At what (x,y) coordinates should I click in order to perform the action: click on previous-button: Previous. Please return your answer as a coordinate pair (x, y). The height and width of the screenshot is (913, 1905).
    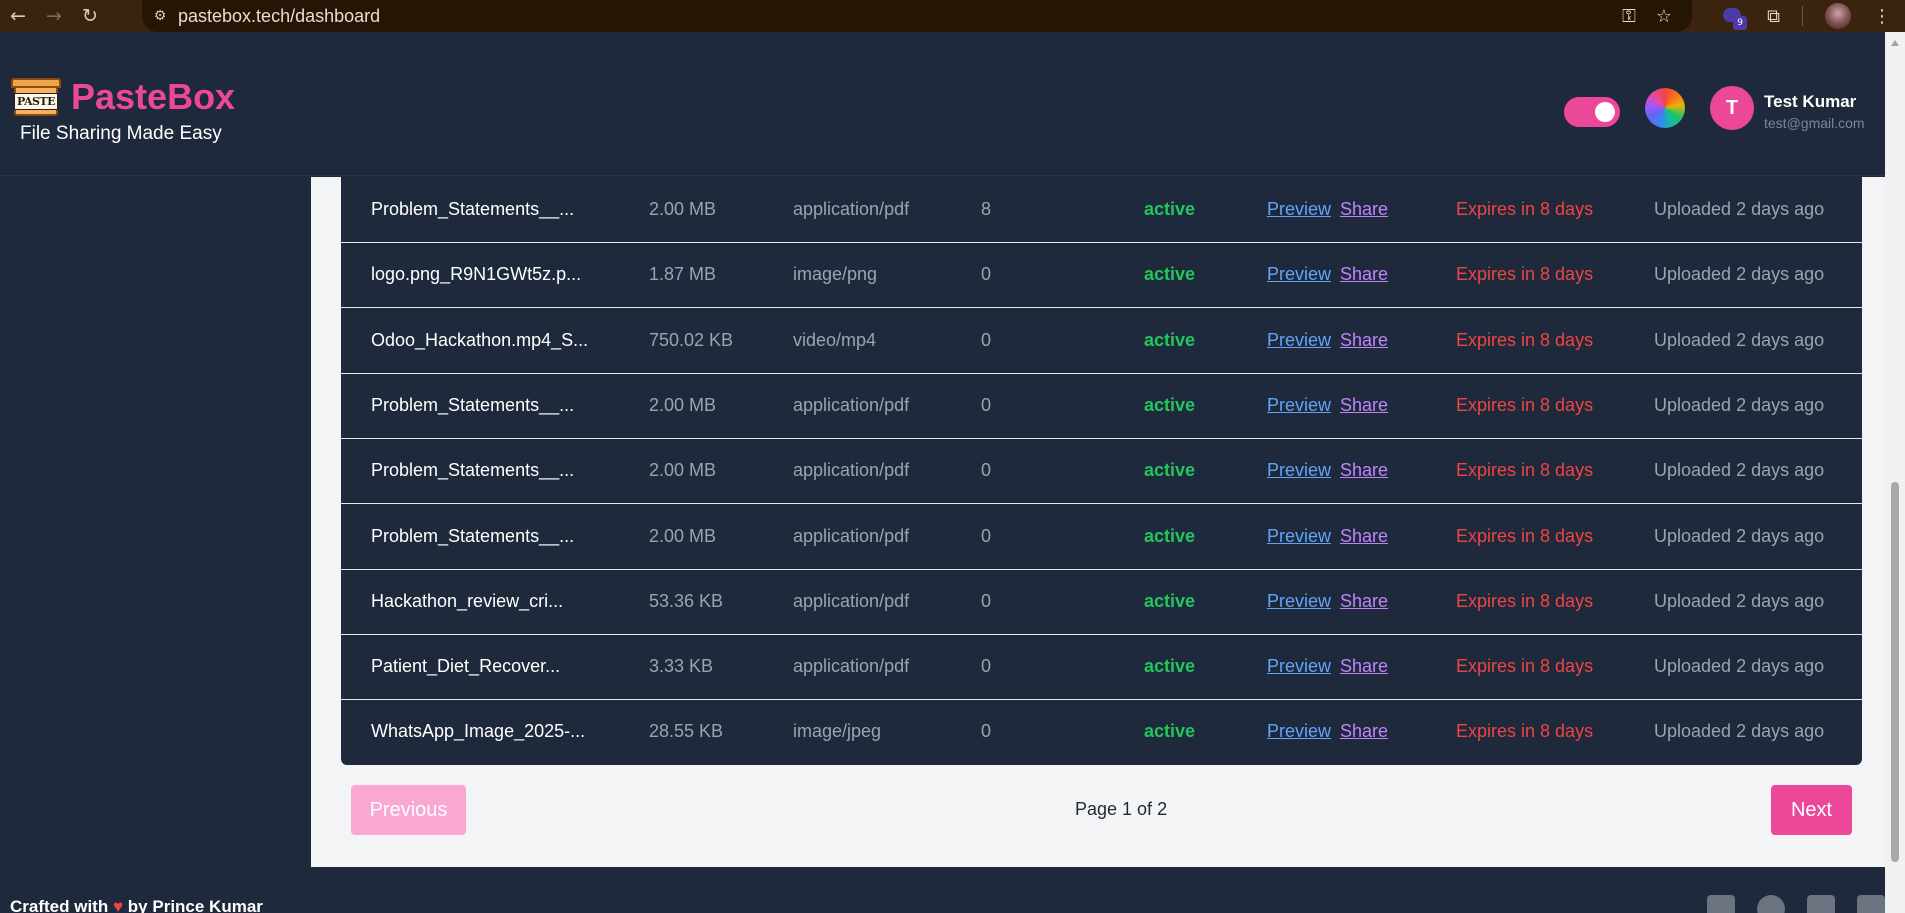
    Looking at the image, I should click on (408, 810).